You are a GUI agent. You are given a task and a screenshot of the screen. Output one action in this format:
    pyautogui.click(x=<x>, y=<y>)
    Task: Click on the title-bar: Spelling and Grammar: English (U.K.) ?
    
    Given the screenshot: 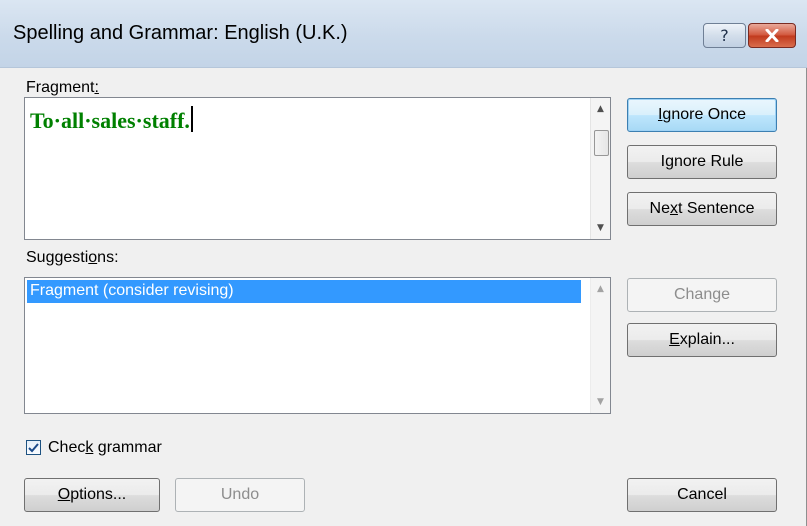 What is the action you would take?
    pyautogui.click(x=403, y=34)
    